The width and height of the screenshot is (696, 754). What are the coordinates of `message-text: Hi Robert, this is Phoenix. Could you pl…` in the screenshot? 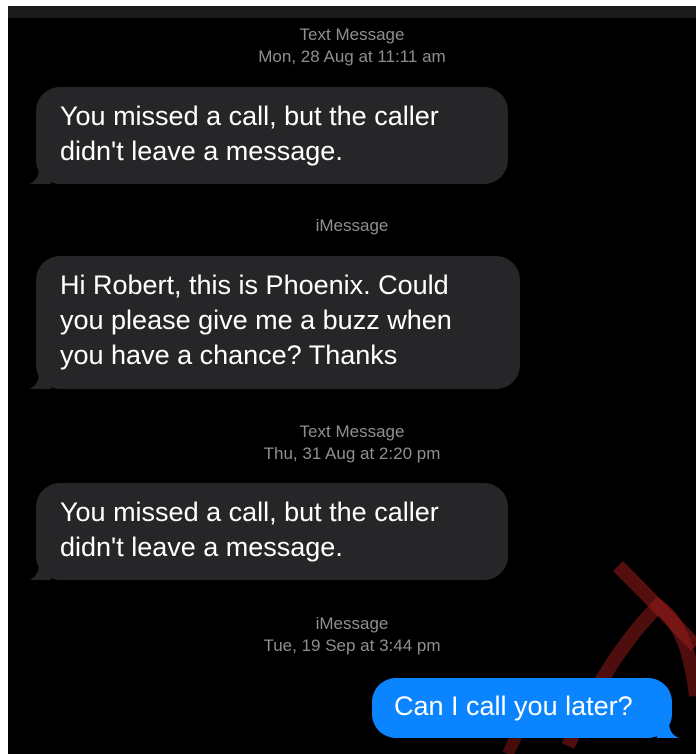 It's located at (256, 320).